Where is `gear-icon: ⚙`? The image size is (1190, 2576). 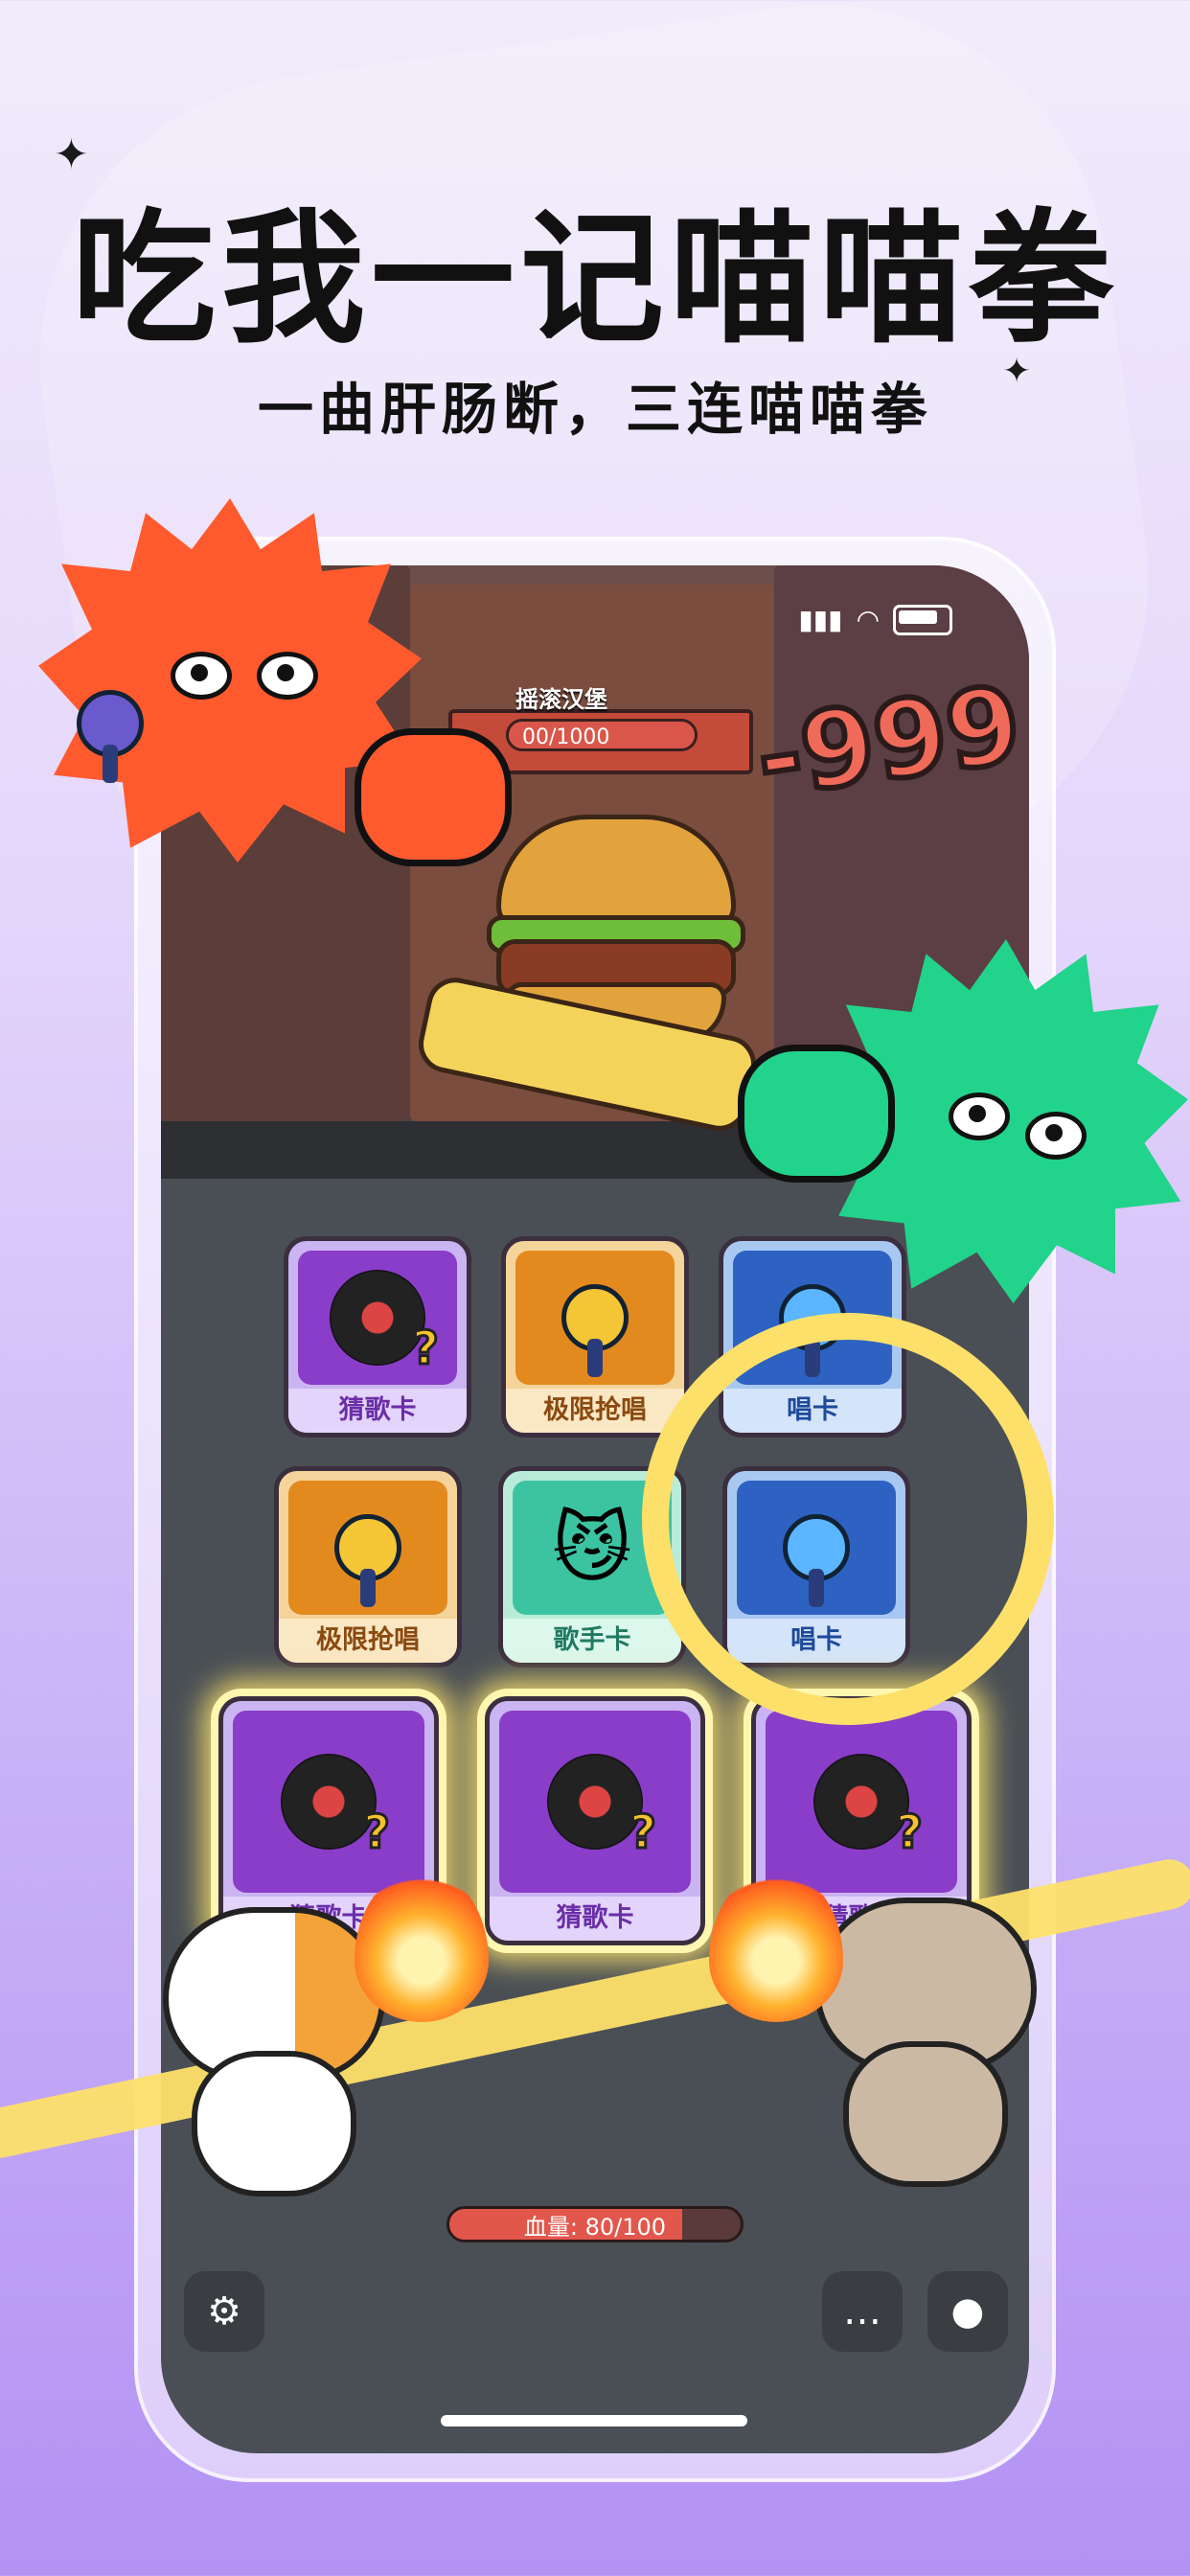
gear-icon: ⚙ is located at coordinates (224, 2311).